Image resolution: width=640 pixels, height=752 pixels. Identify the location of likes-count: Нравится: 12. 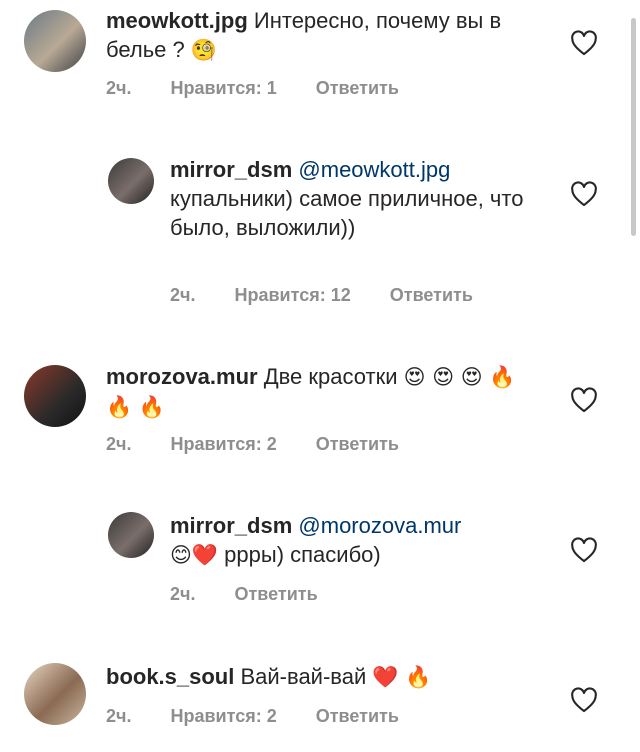
(292, 295).